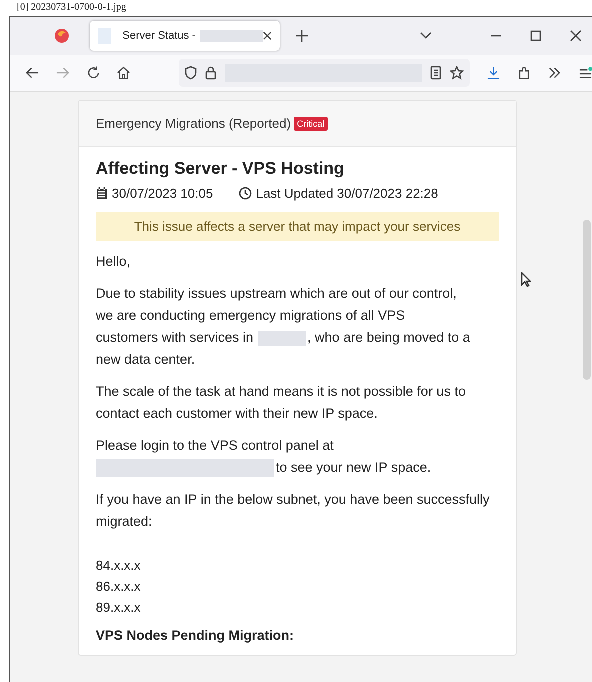 This screenshot has width=592, height=682. What do you see at coordinates (159, 36) in the screenshot?
I see `tab-title: Server Status -` at bounding box center [159, 36].